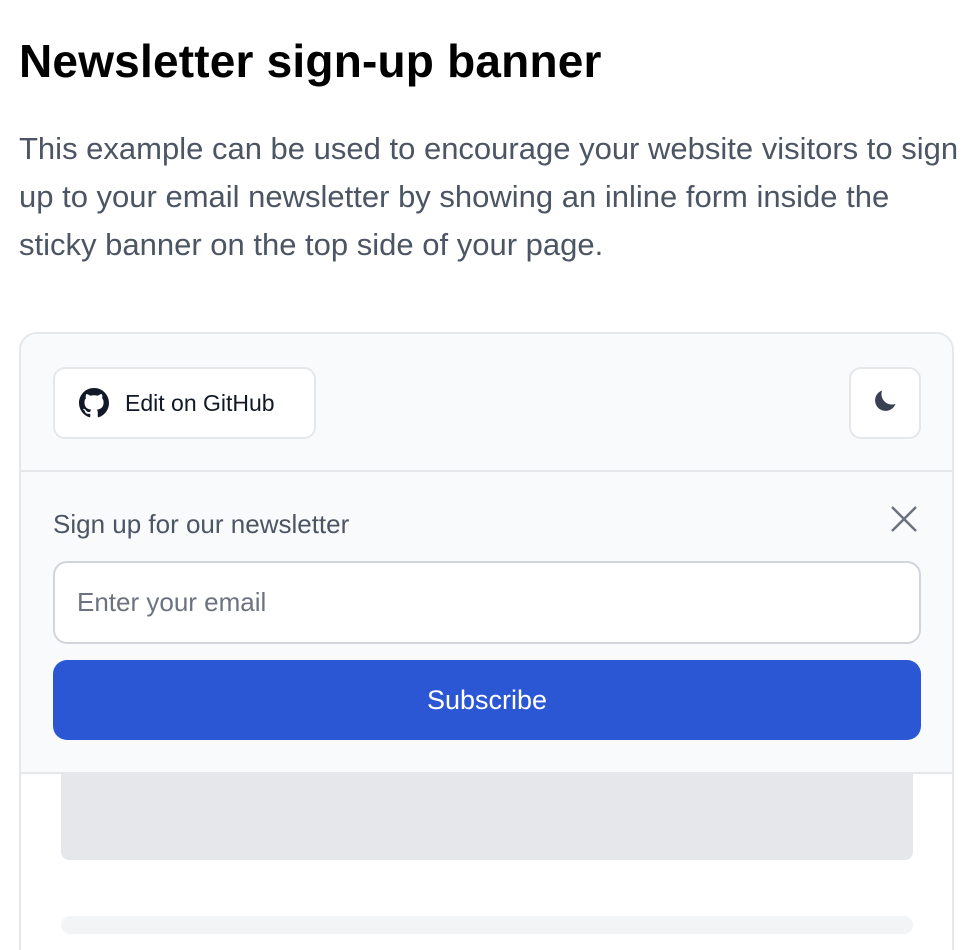 The height and width of the screenshot is (950, 980). I want to click on edit-on-github-button: Edit on GitHub, so click(184, 403).